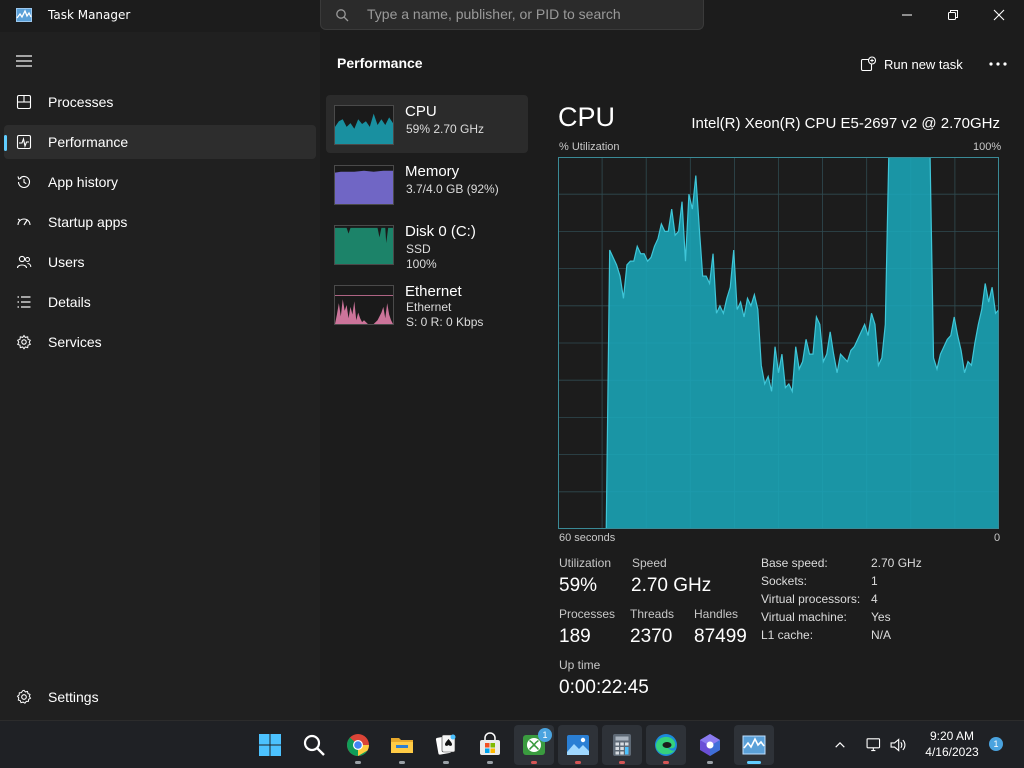 The height and width of the screenshot is (768, 1024). What do you see at coordinates (73, 697) in the screenshot?
I see `settings-label: Settings` at bounding box center [73, 697].